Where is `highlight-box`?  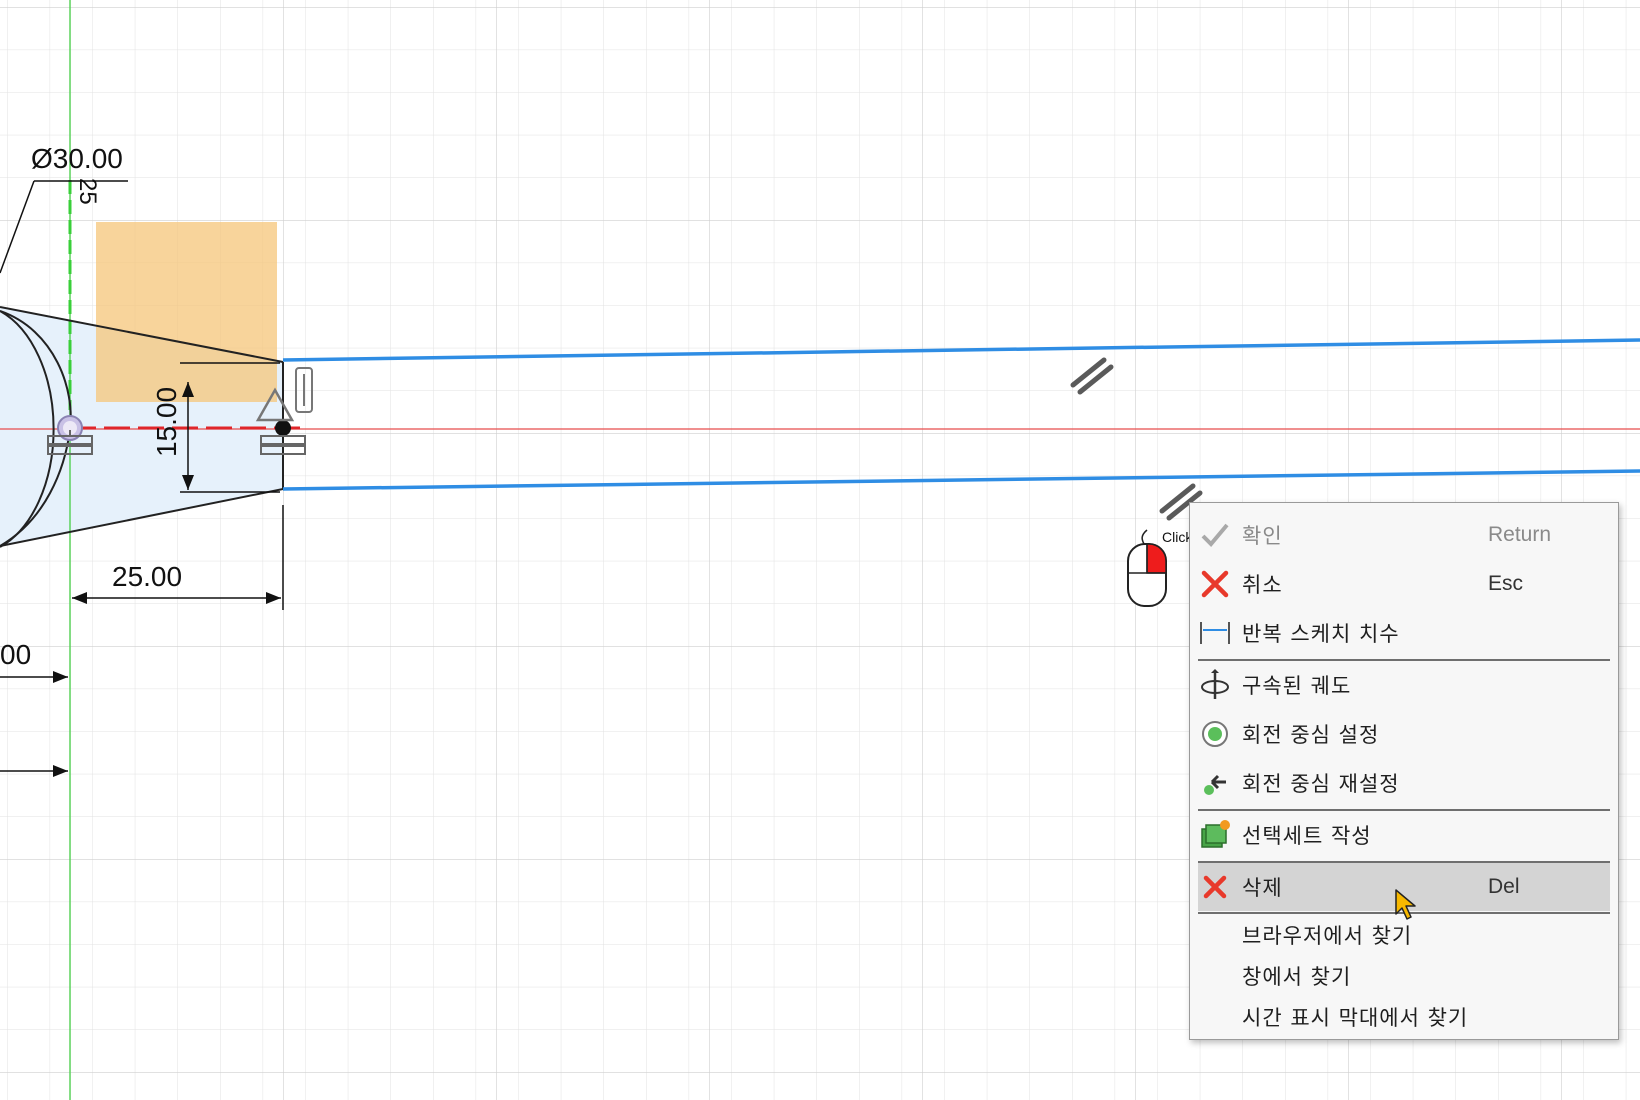
highlight-box is located at coordinates (186, 312).